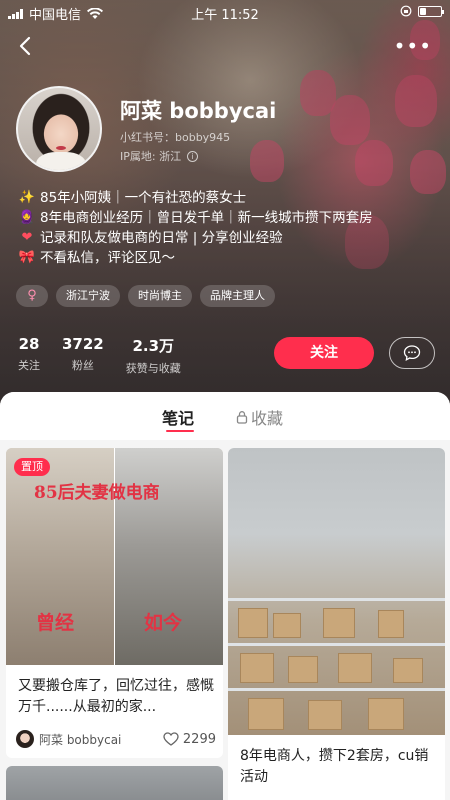 This screenshot has width=450, height=800. Describe the element at coordinates (195, 258) in the screenshot. I see `bio-line: 🎀 不看私信，评论区见～` at that location.